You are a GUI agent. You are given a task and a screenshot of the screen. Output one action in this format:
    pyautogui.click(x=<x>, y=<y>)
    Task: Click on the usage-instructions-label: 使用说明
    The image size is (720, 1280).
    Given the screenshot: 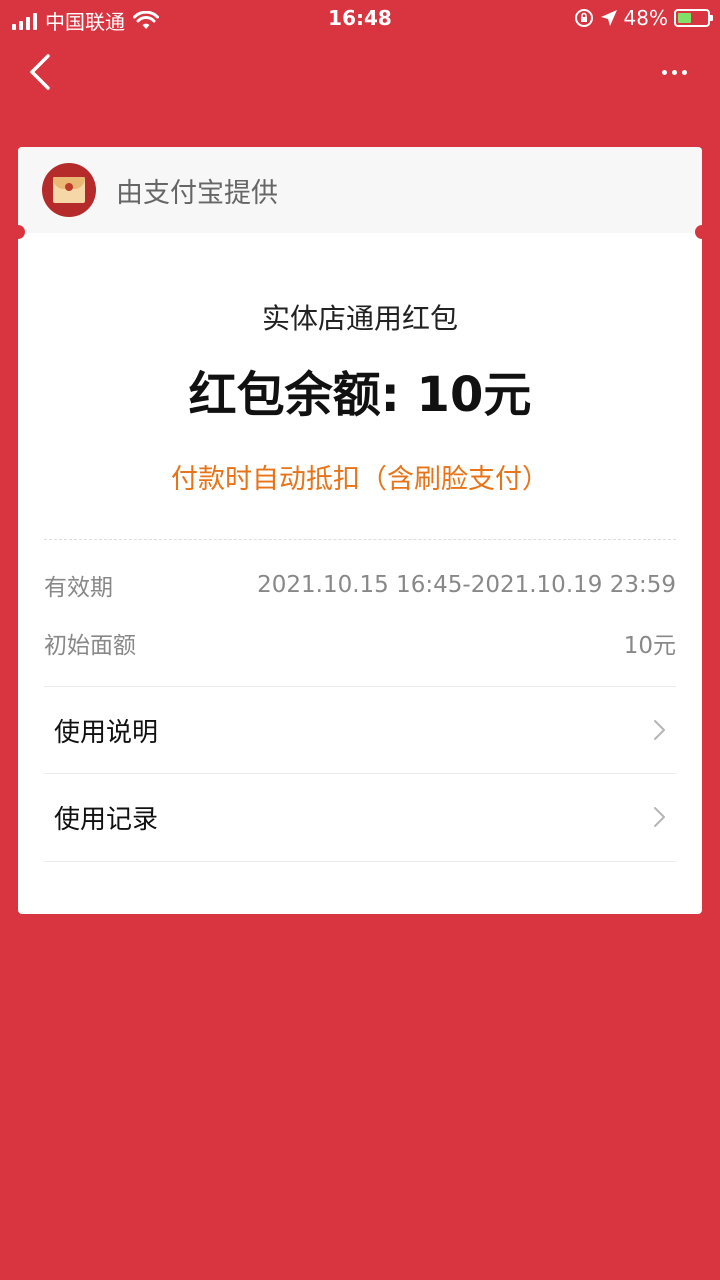 What is the action you would take?
    pyautogui.click(x=106, y=732)
    